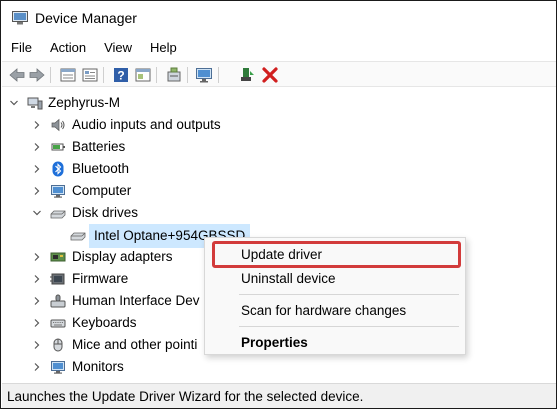  Describe the element at coordinates (58, 257) in the screenshot. I see `display-adapter-icon` at that location.